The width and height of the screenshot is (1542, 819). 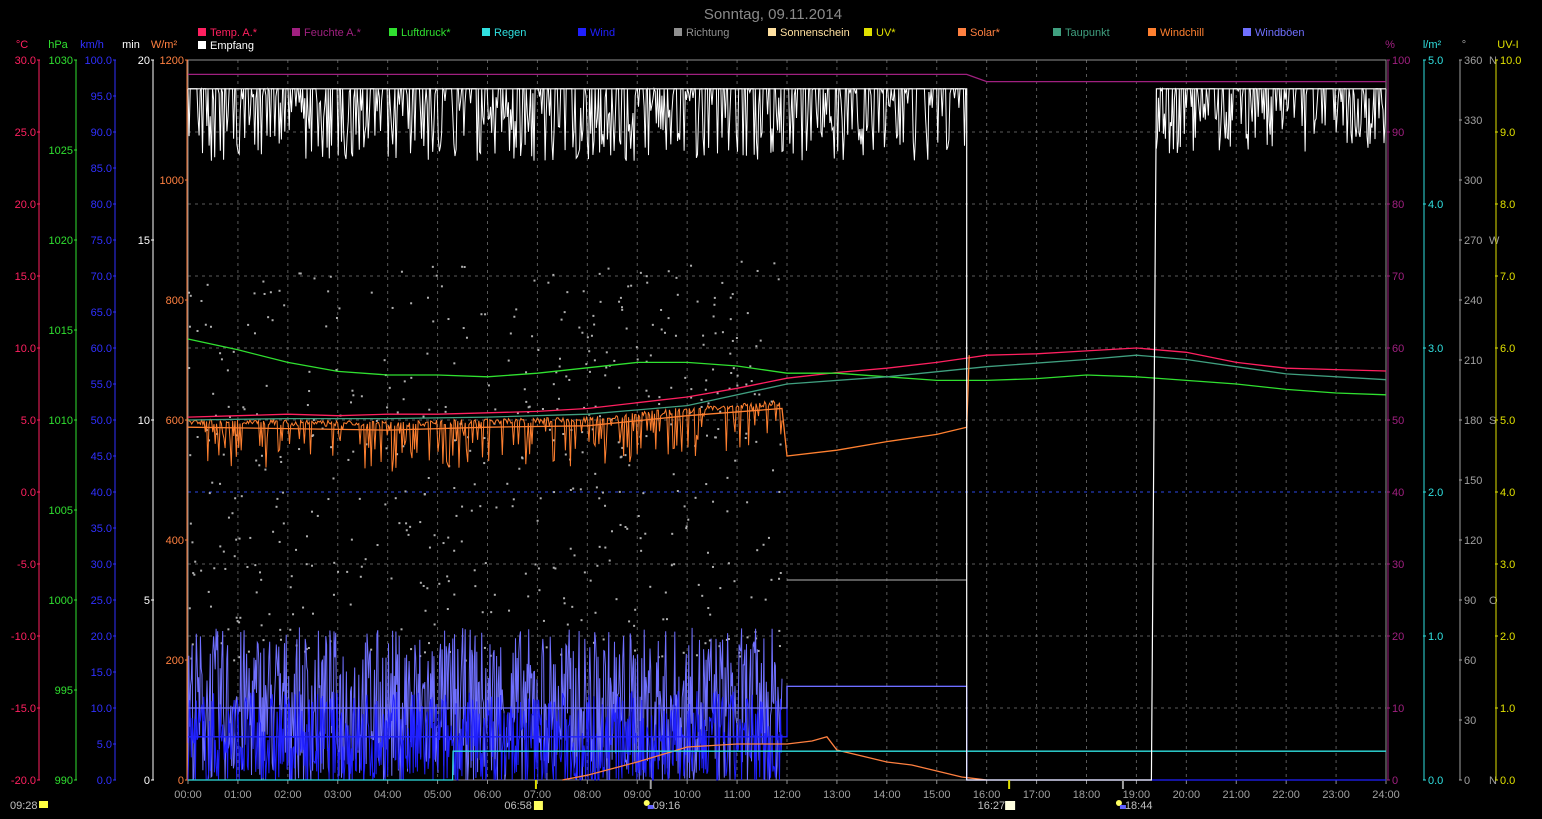 What do you see at coordinates (61, 511) in the screenshot?
I see `axis-tick-label: 1005` at bounding box center [61, 511].